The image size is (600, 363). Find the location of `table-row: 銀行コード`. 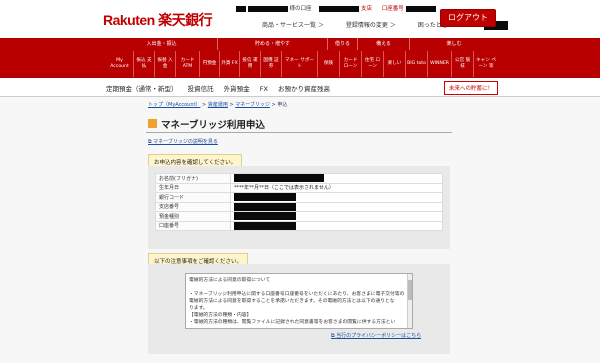

table-row: 銀行コード is located at coordinates (299, 197).